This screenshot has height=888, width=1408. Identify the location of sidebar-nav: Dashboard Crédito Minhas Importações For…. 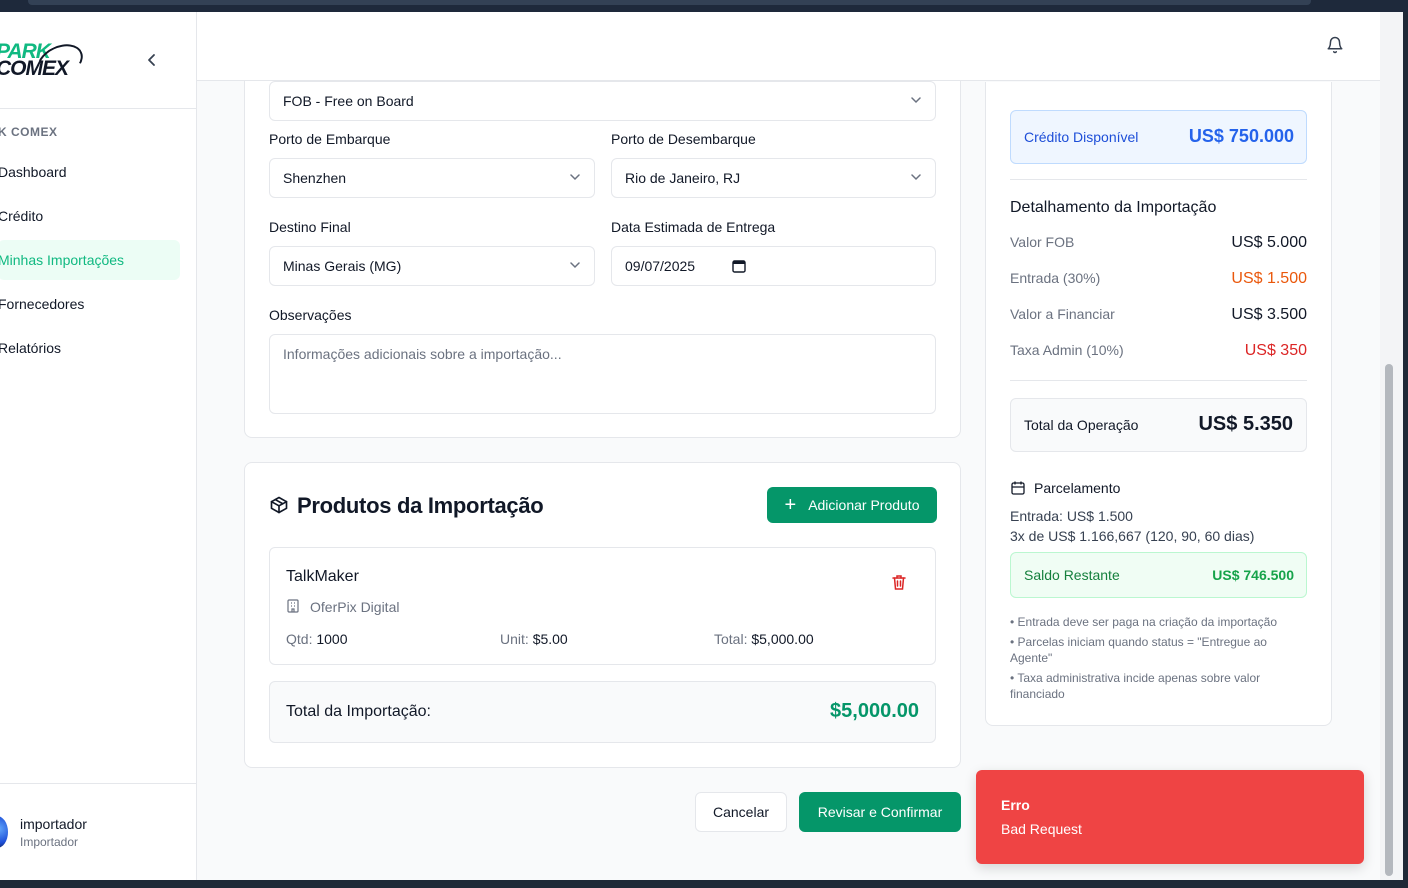
(90, 262).